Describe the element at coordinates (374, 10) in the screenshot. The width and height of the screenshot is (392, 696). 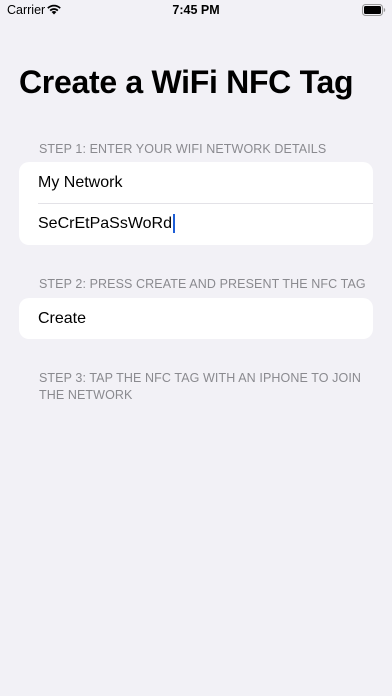
I see `battery-icon` at that location.